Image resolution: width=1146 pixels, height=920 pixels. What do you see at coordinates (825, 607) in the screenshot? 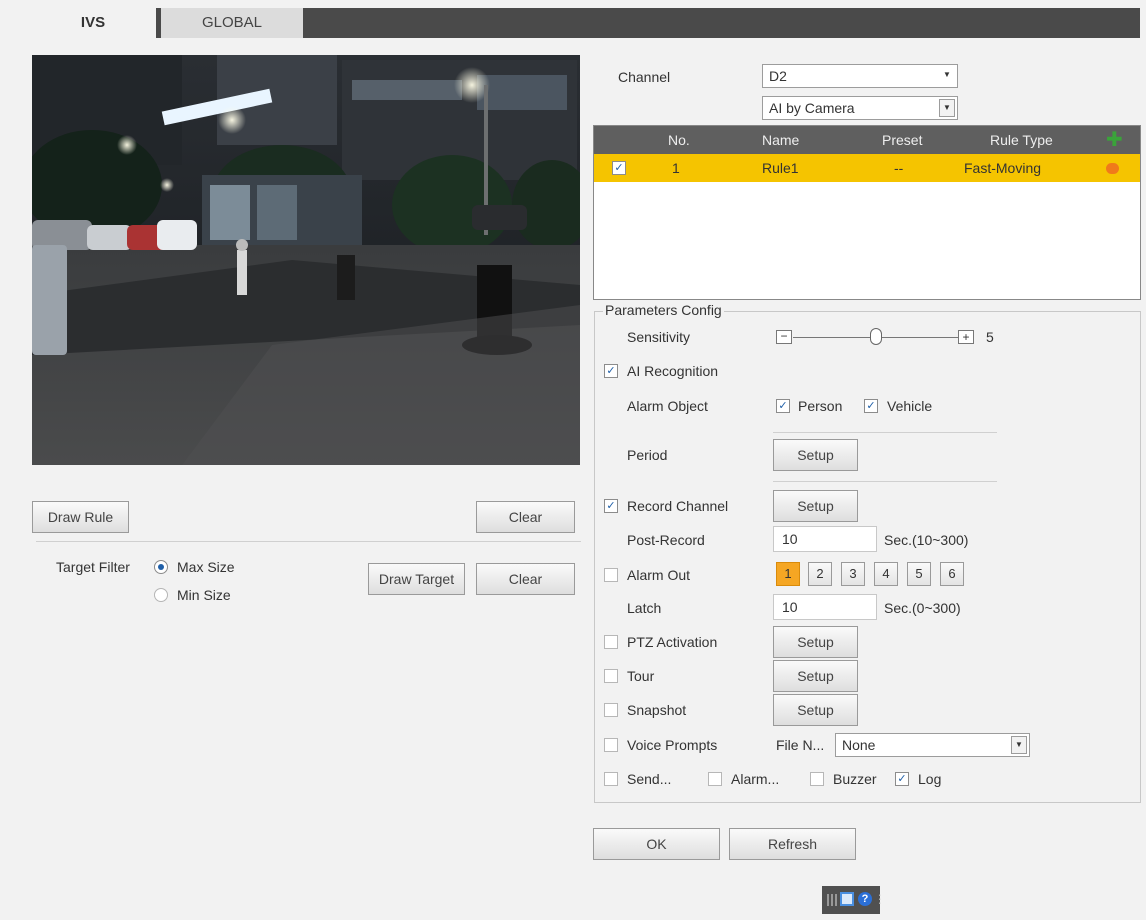
I see `latch-input: 10` at bounding box center [825, 607].